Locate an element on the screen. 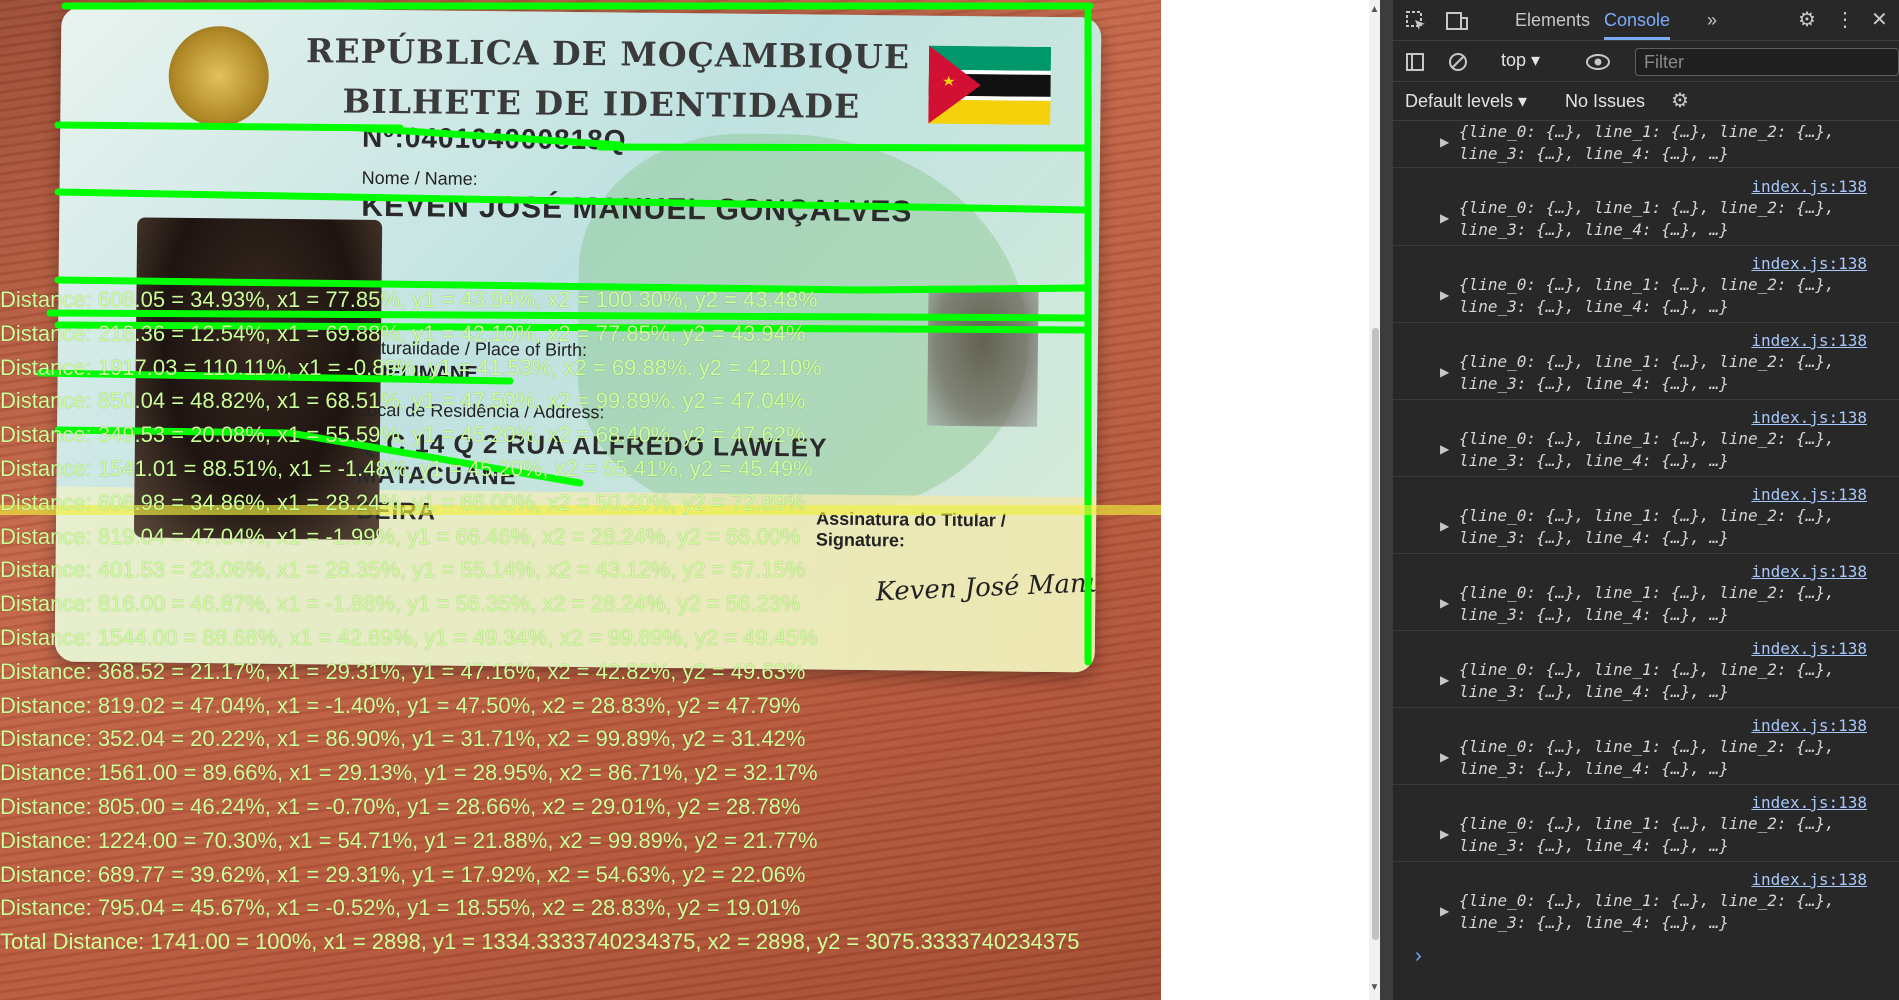 The width and height of the screenshot is (1899, 1000). page-scrollbar-thumb is located at coordinates (1375, 634).